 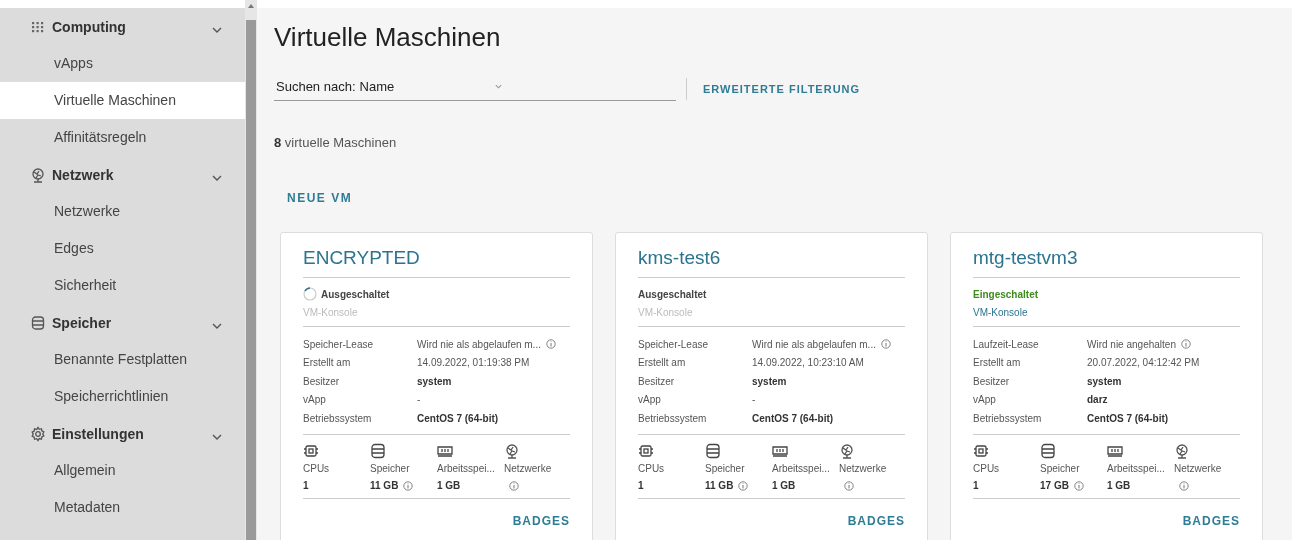 What do you see at coordinates (1143, 363) in the screenshot?
I see `detail-value: 20.07.2022, 04:12:42 PM` at bounding box center [1143, 363].